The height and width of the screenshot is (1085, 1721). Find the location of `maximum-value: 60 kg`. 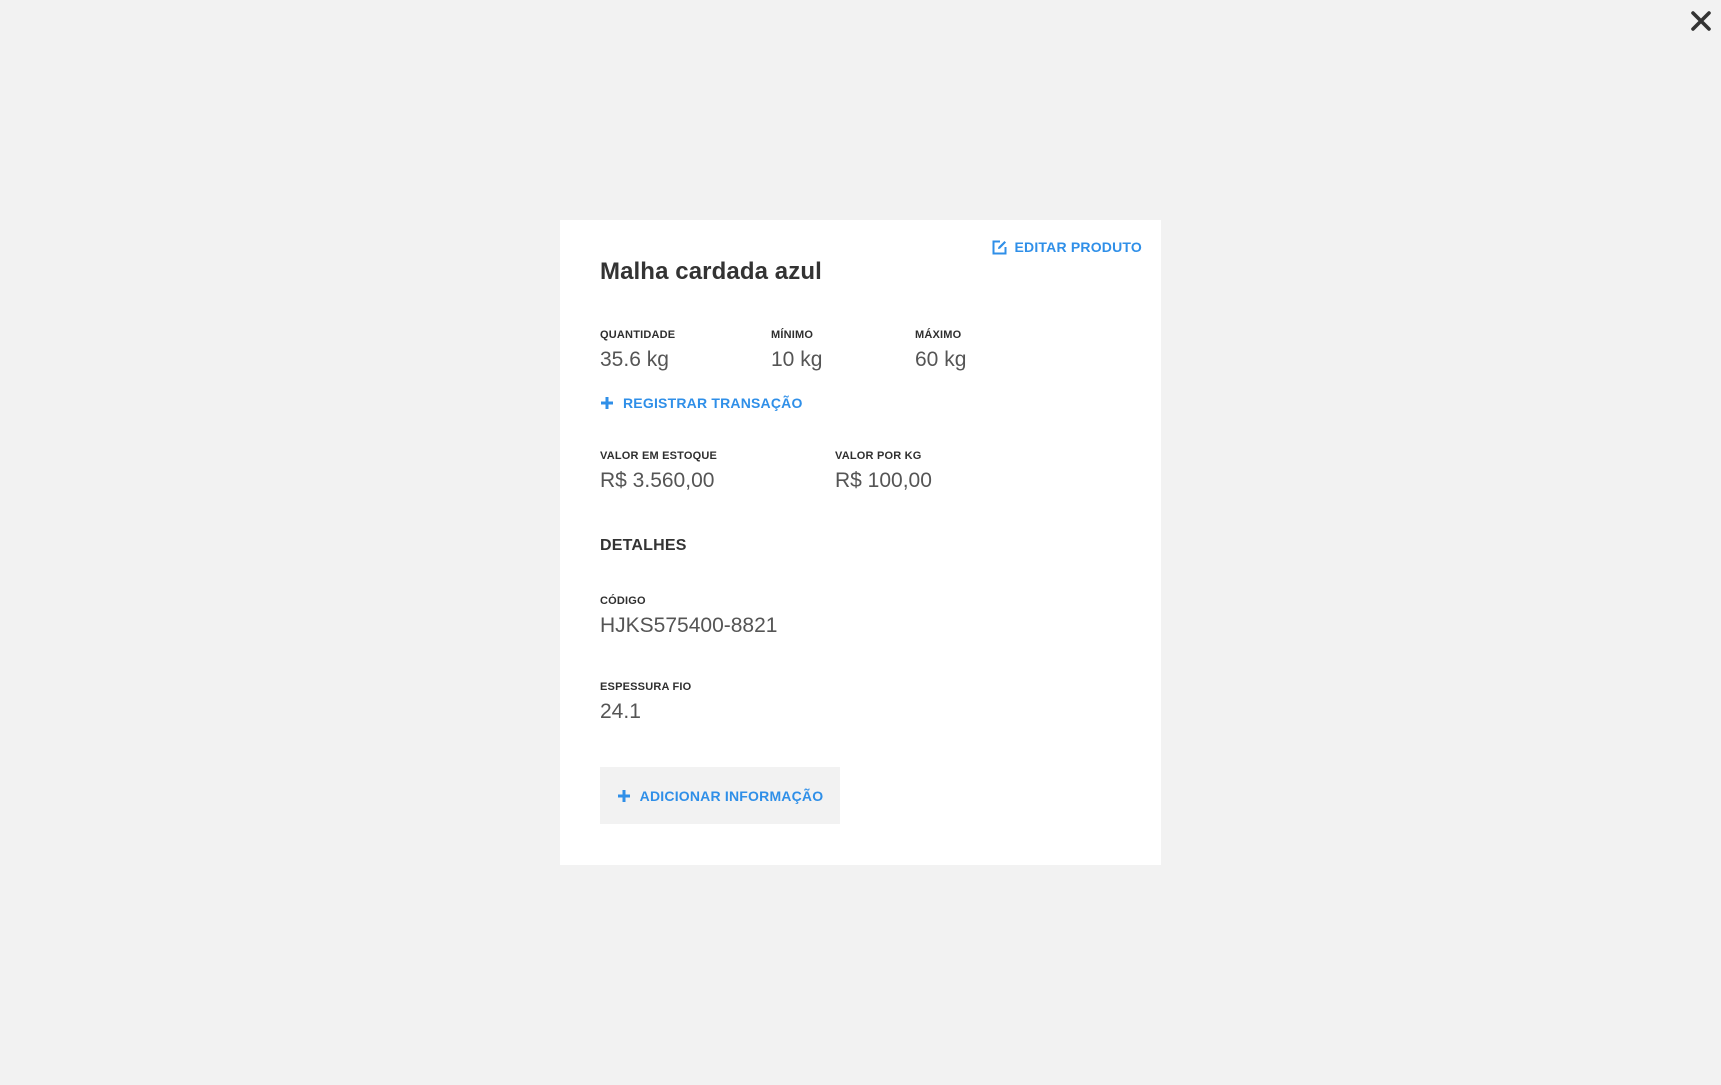

maximum-value: 60 kg is located at coordinates (941, 359).